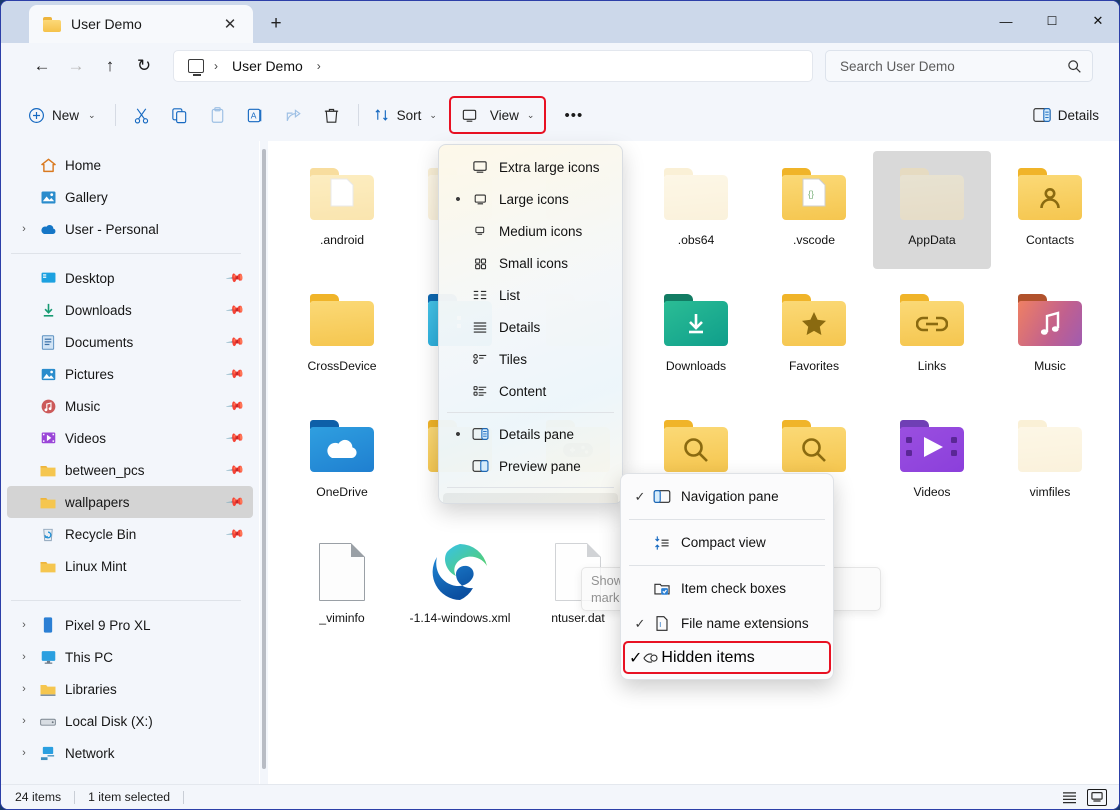 The image size is (1120, 810). What do you see at coordinates (130, 342) in the screenshot?
I see `sidebar-item-documents: Documents 📌` at bounding box center [130, 342].